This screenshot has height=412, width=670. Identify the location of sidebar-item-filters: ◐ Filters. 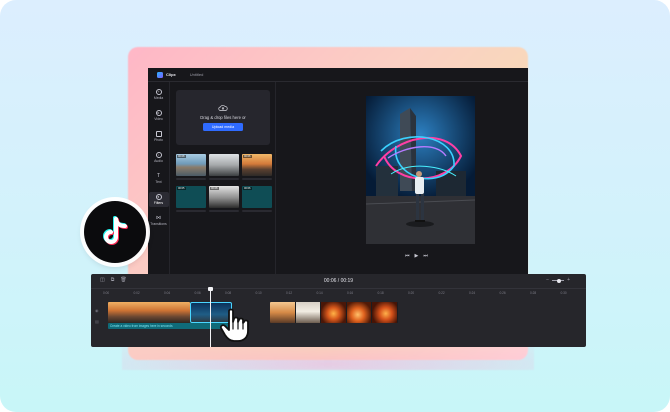
(158, 199).